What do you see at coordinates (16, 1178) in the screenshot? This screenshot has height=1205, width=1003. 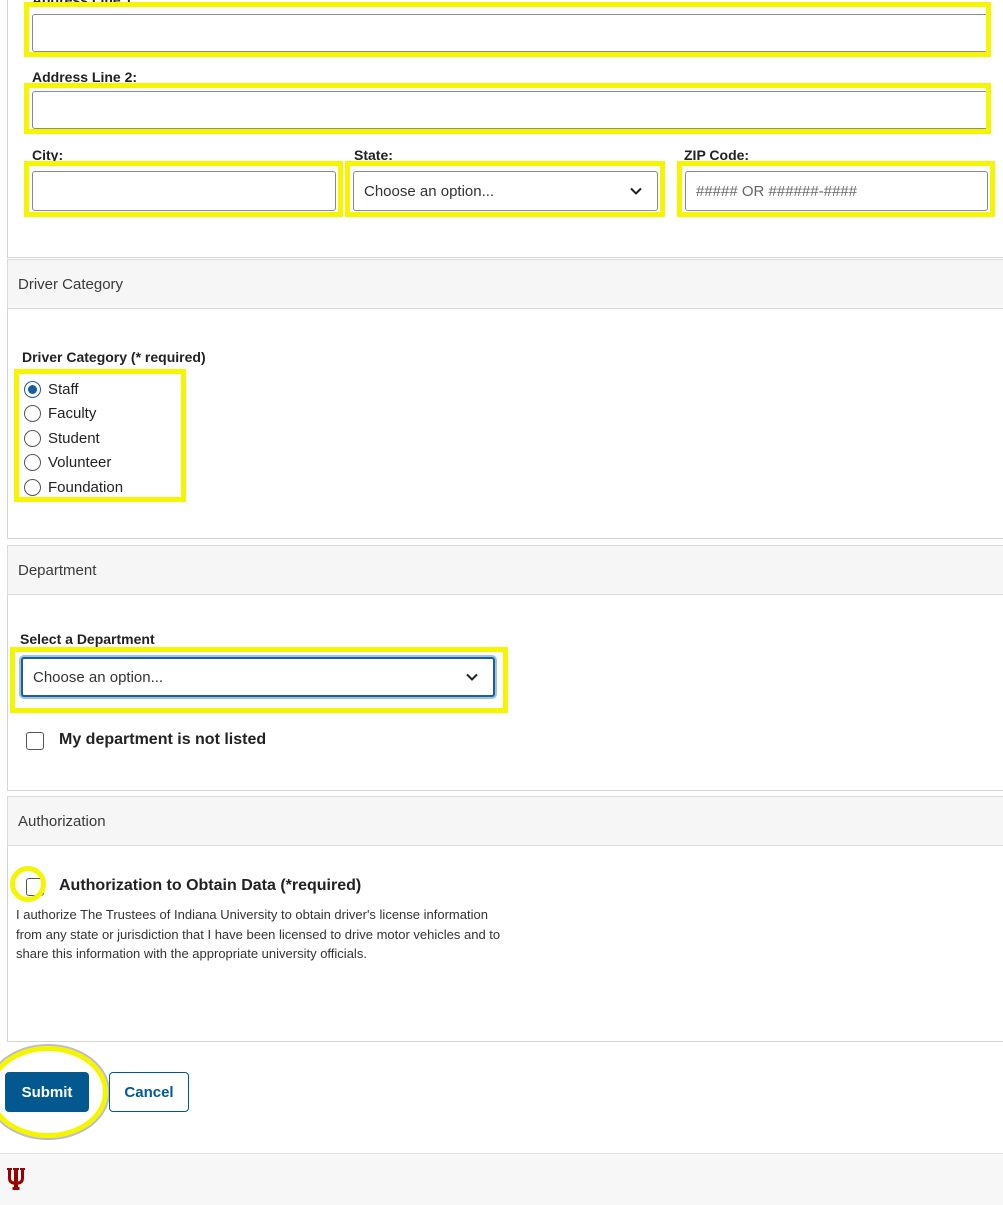 I see `indiana-university-trident-logo-icon` at bounding box center [16, 1178].